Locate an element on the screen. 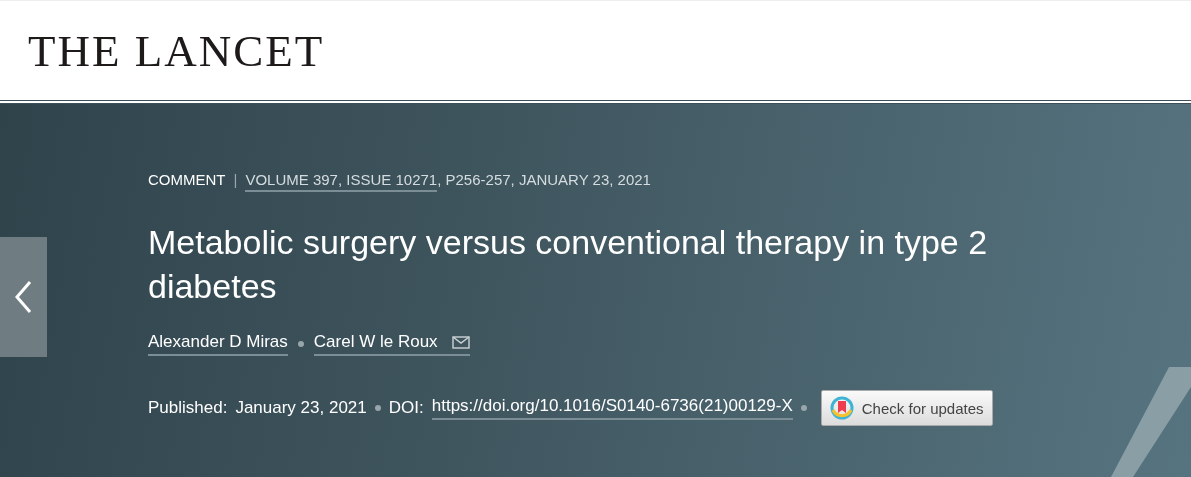  published-date: January 23, 2021 is located at coordinates (301, 408).